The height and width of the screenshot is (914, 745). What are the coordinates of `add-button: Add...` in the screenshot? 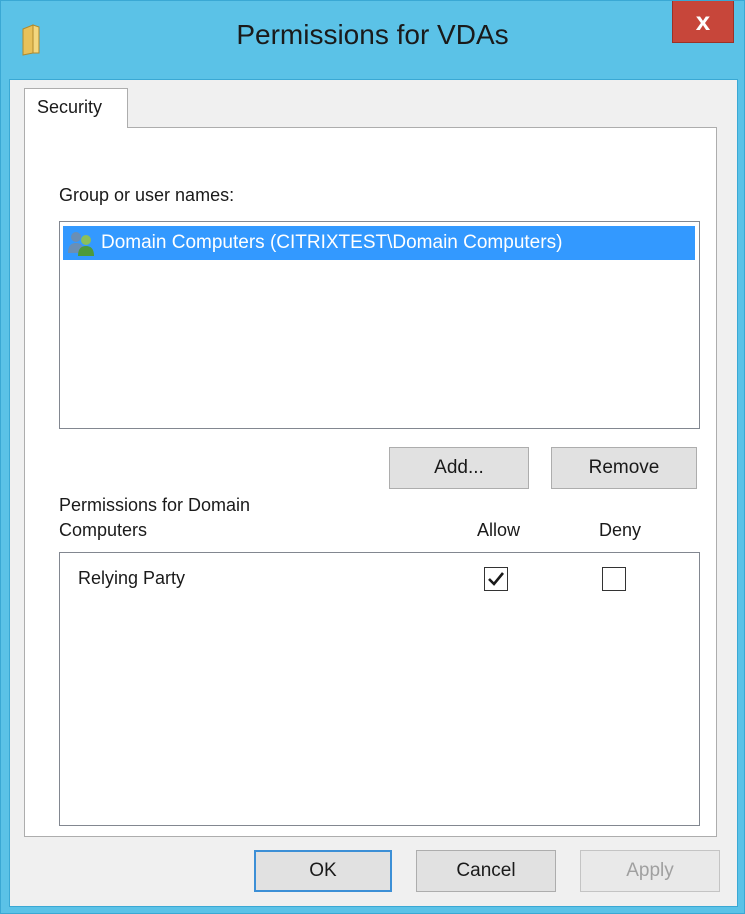 It's located at (459, 468).